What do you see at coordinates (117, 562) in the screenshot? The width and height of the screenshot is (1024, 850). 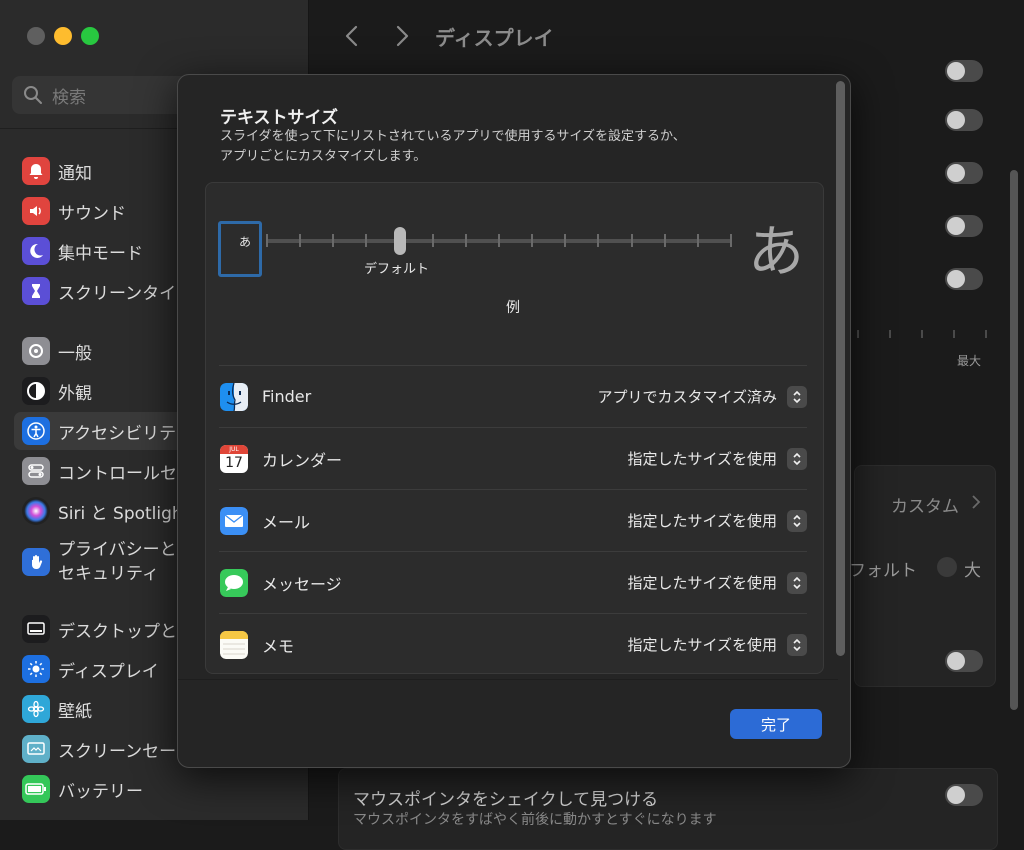 I see `sidebar-item-label: プライバシーと セキュリティ` at bounding box center [117, 562].